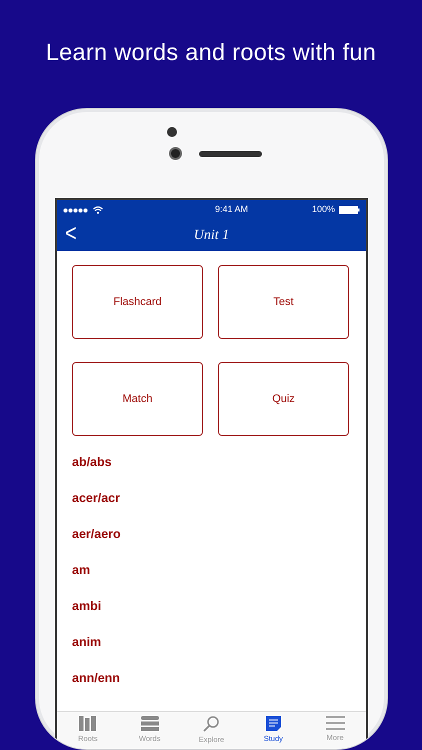  What do you see at coordinates (212, 236) in the screenshot?
I see `screen-title: Unit 1` at bounding box center [212, 236].